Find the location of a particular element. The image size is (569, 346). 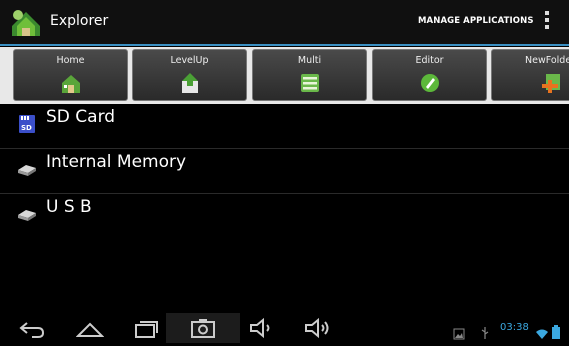

gallery-notification-icon is located at coordinates (459, 334).